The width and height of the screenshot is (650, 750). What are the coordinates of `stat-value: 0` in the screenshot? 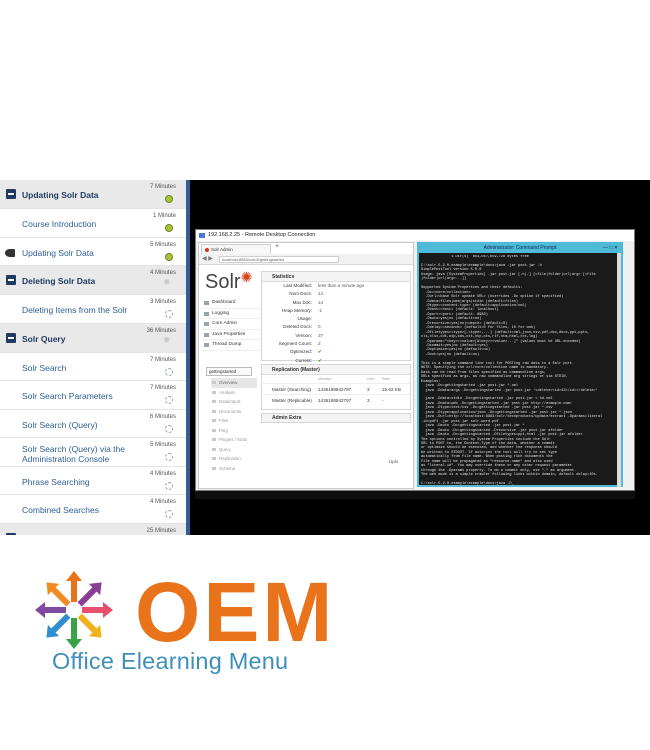 It's located at (319, 327).